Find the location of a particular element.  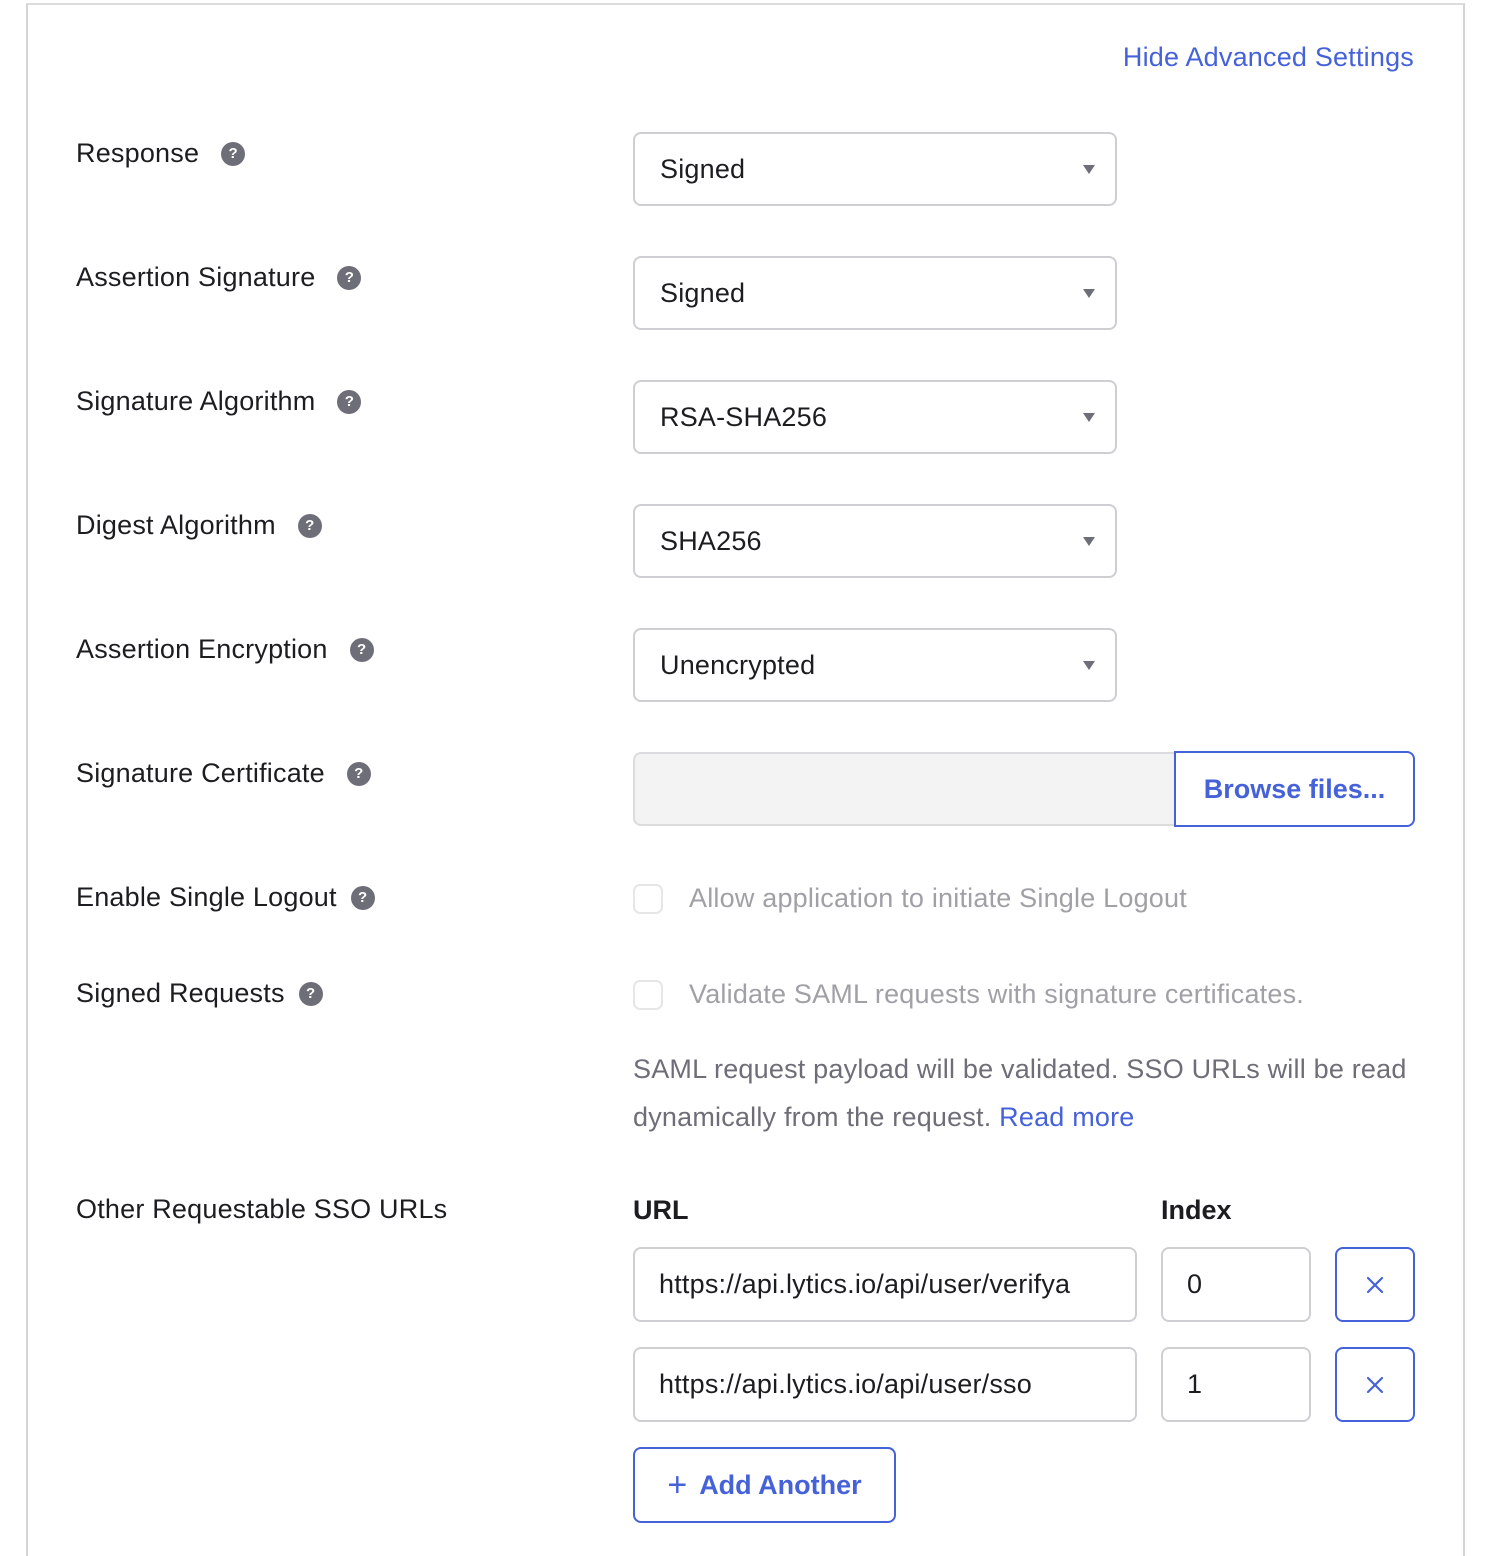

enable-single-logout-label: Enable Single Logout ? is located at coordinates (225, 897).